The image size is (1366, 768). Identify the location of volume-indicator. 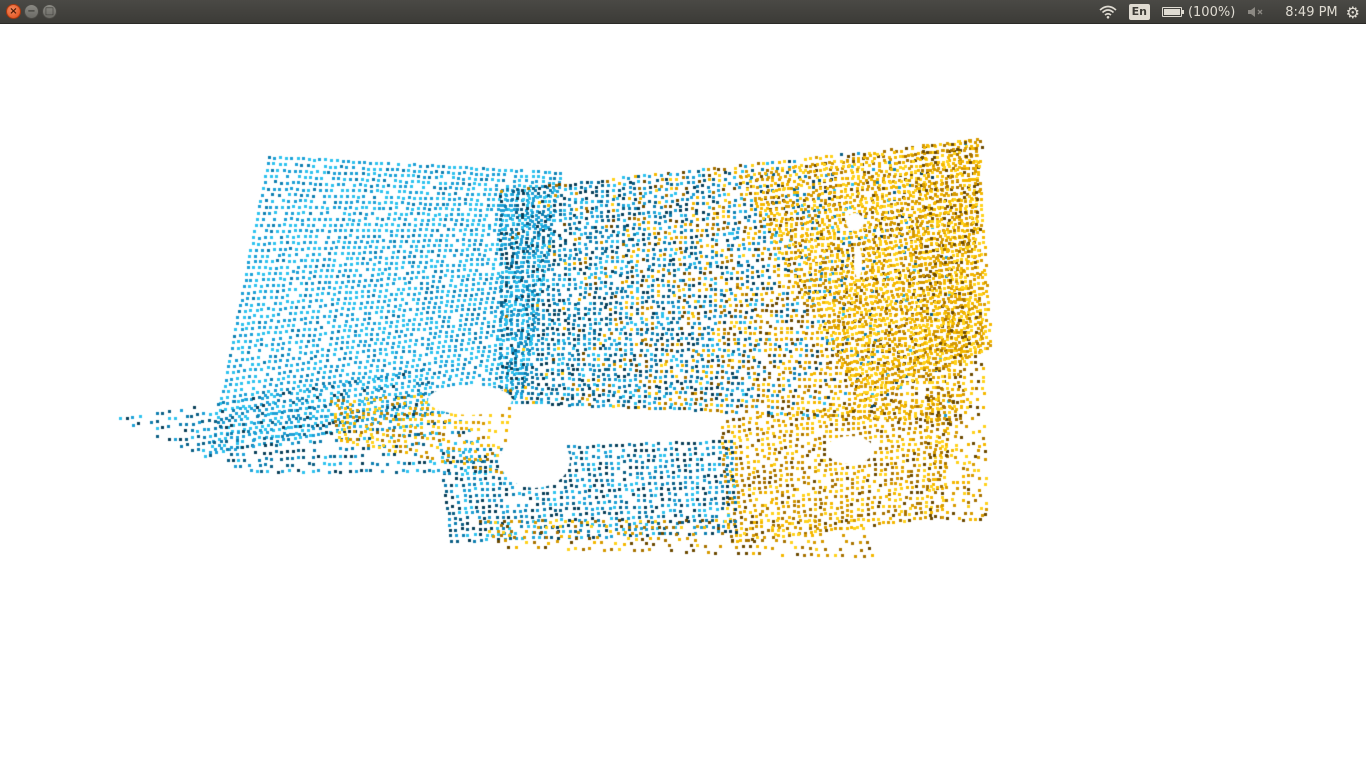
(1256, 12).